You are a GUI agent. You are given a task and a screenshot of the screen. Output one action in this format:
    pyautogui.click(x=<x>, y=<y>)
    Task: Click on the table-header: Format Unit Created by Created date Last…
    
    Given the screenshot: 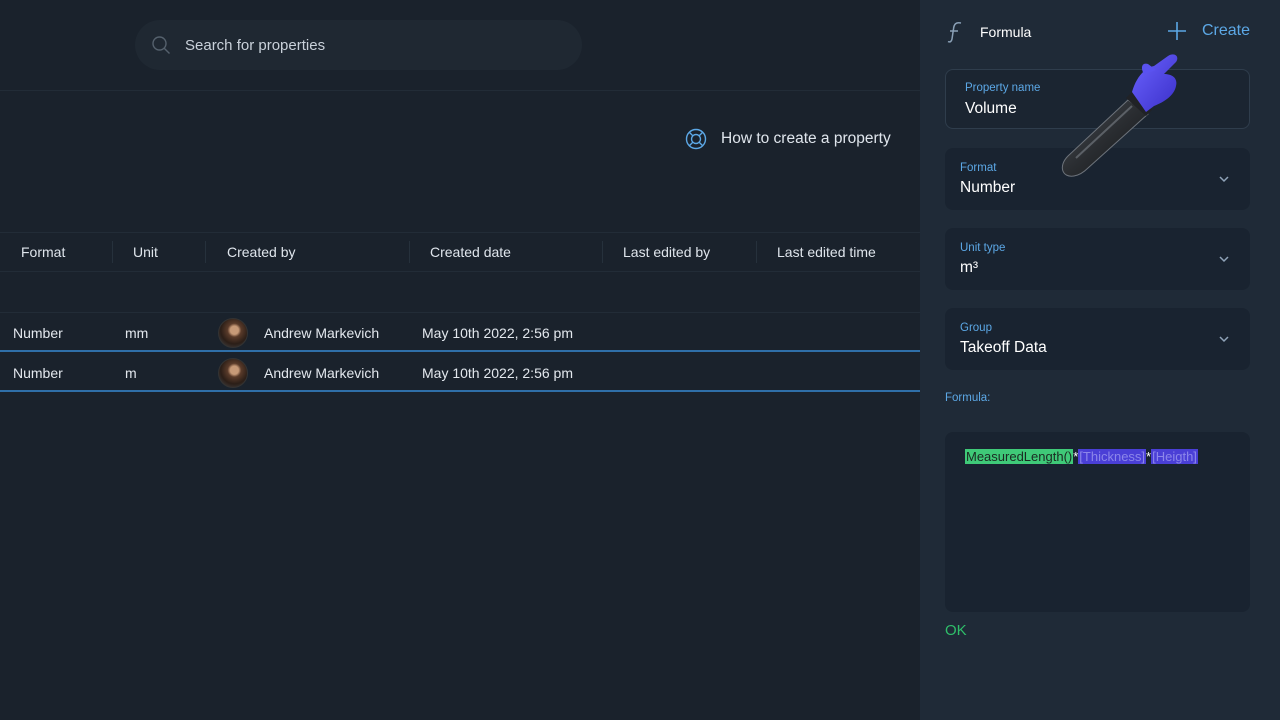 What is the action you would take?
    pyautogui.click(x=460, y=252)
    